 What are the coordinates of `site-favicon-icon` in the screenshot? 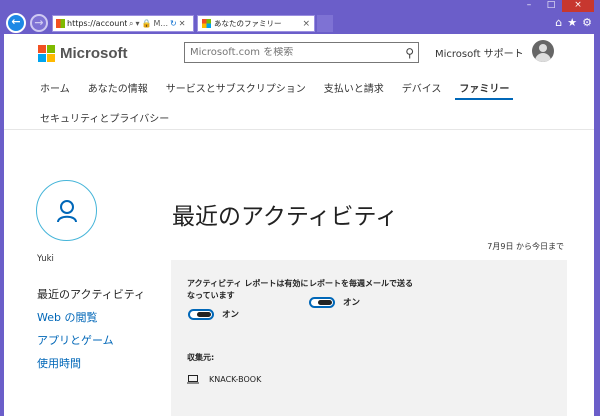 It's located at (60, 23).